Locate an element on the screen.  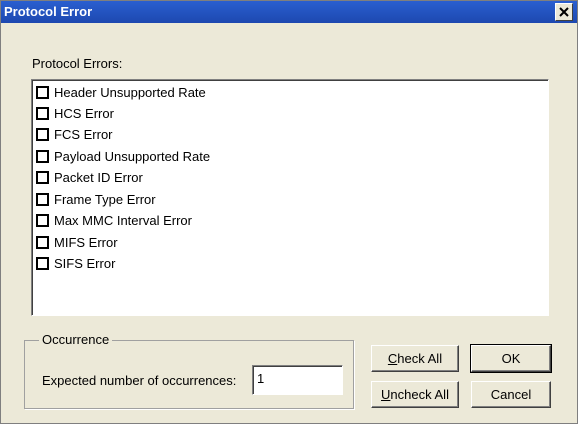
occurrences-input: 1 is located at coordinates (297, 380).